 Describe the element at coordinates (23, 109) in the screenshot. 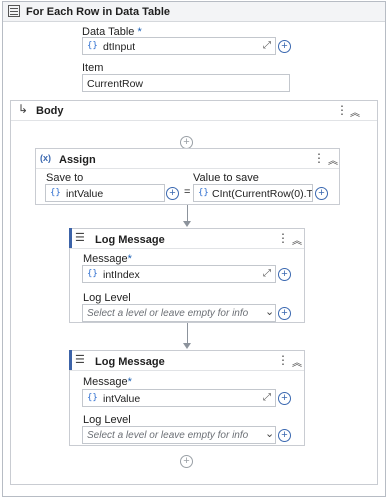

I see `body-icon: ↳` at that location.